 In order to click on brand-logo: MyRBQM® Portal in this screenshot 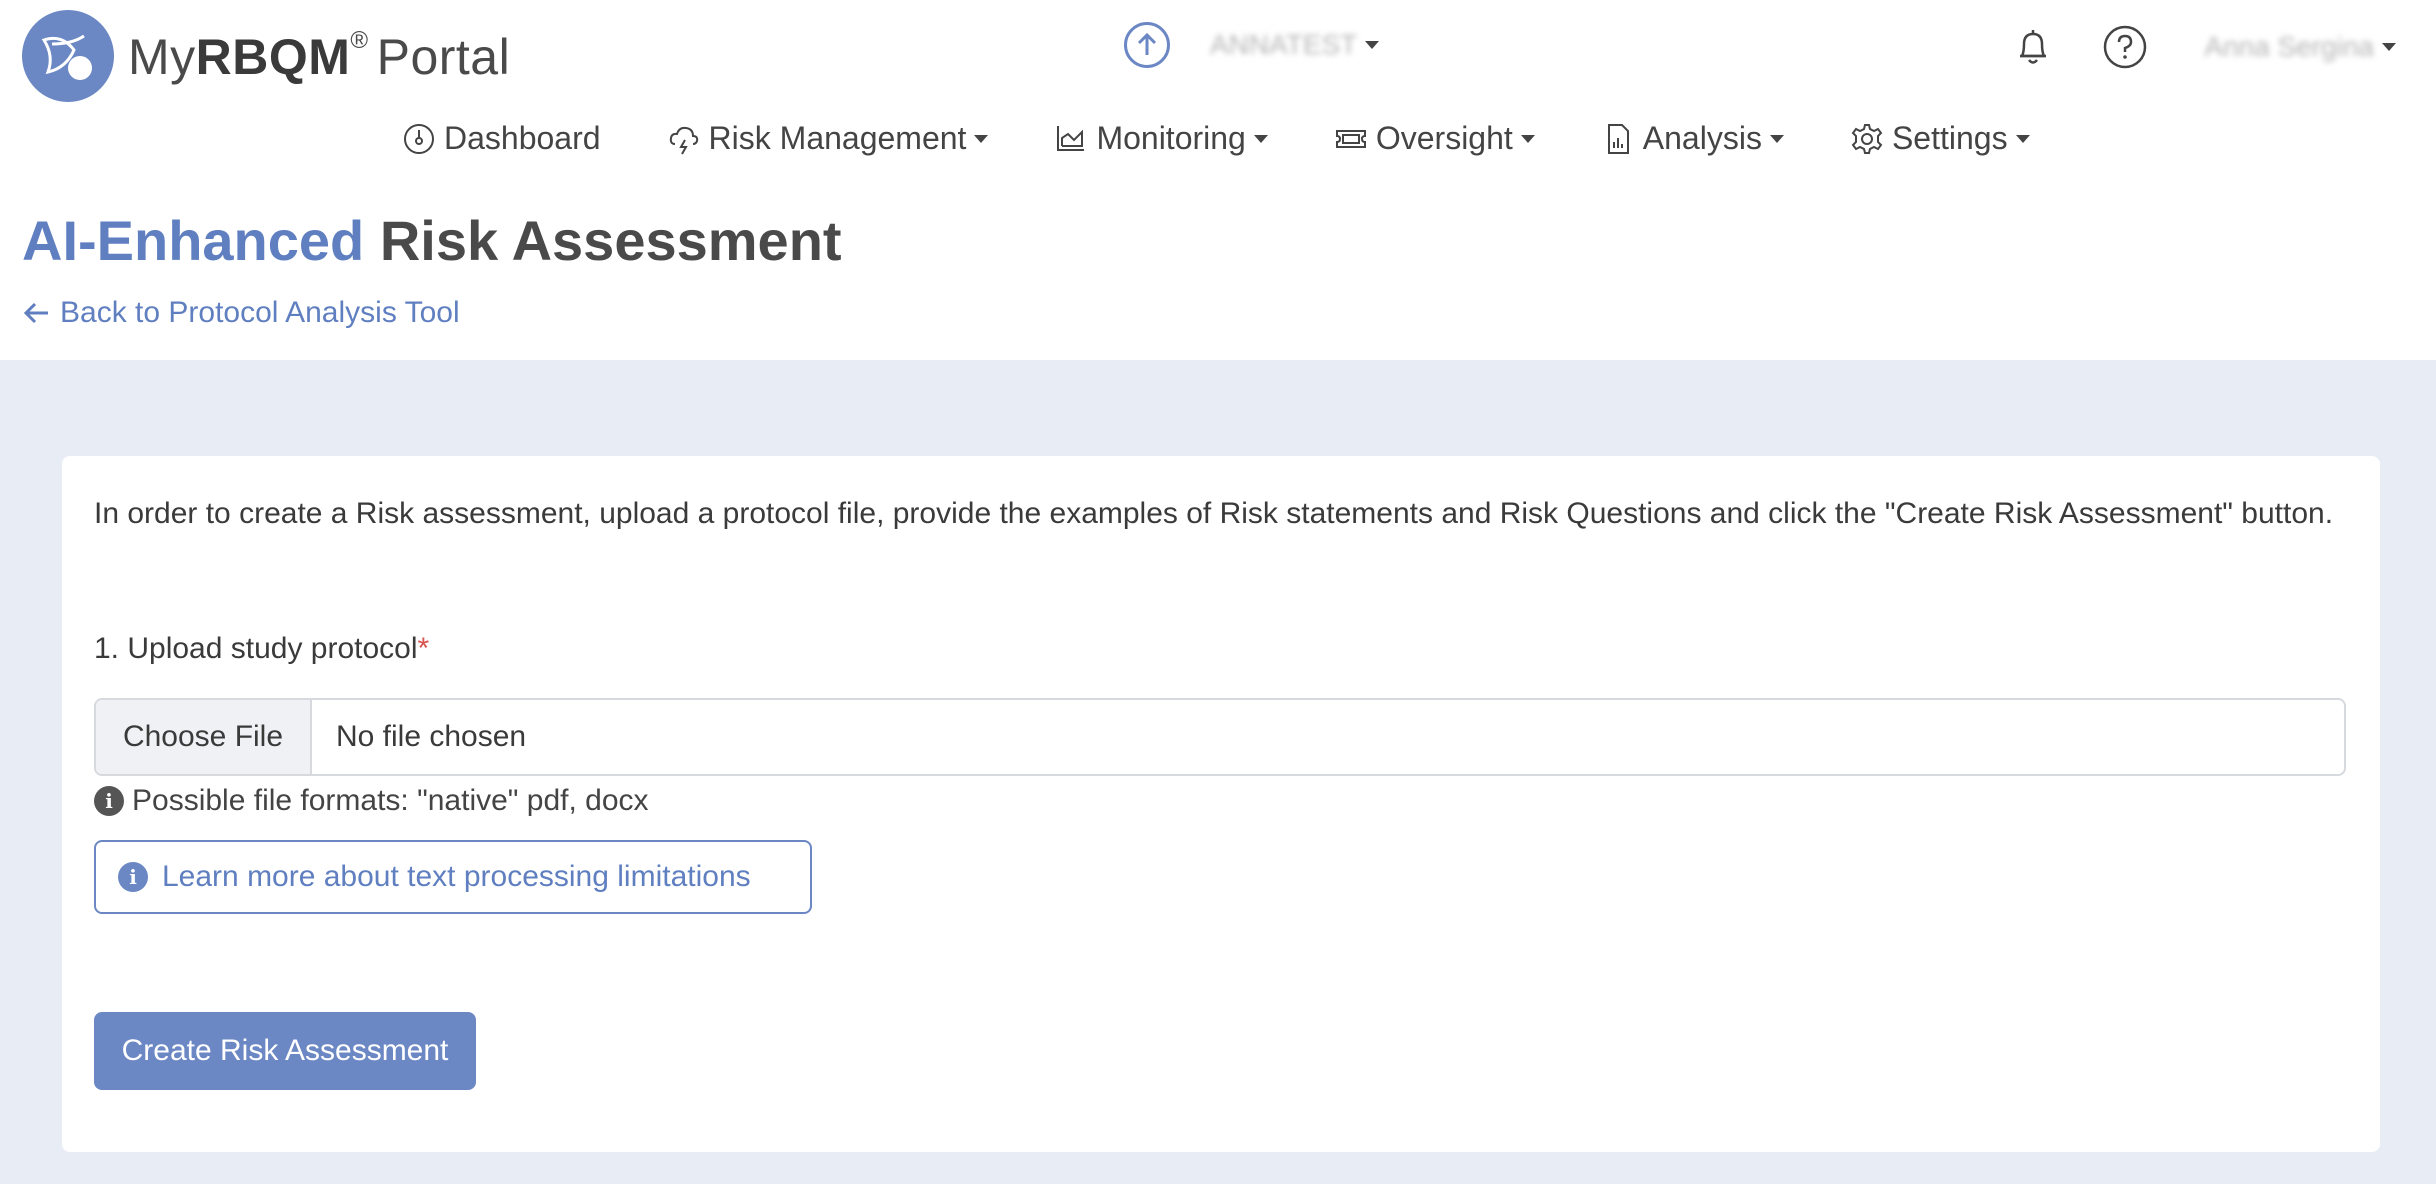, I will do `click(266, 56)`.